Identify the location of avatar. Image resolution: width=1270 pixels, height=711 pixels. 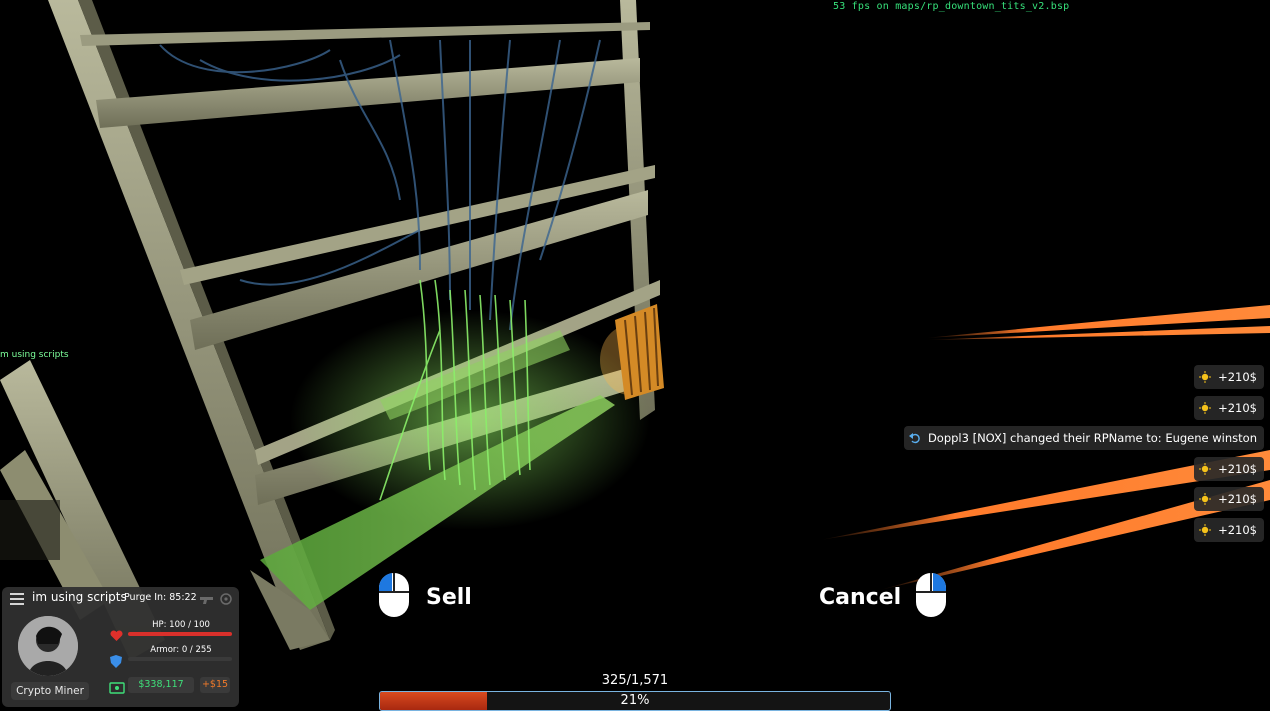
(48, 646).